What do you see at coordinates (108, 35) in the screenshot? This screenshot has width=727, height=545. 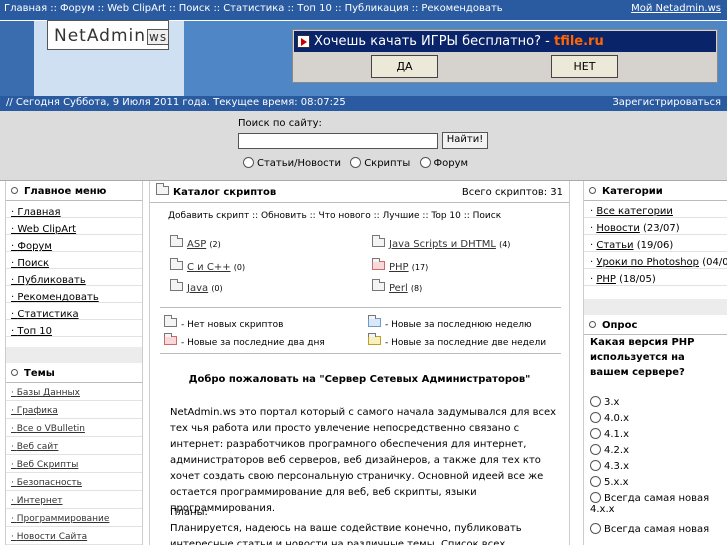 I see `site-logo: NetAdmin ws` at bounding box center [108, 35].